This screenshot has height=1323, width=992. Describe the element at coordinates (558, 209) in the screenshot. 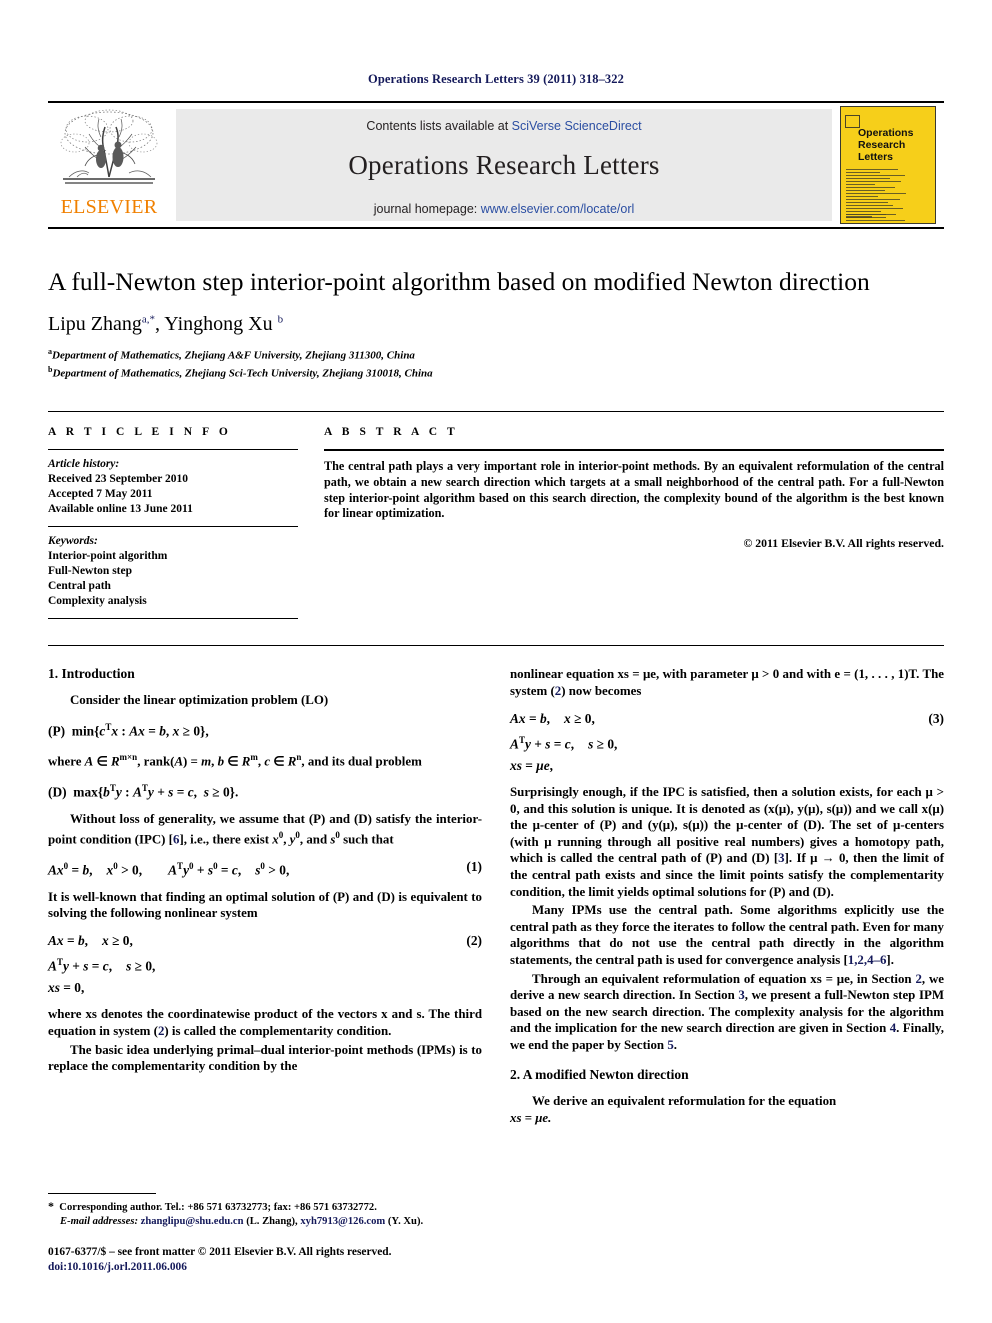

I see `journal-homepage-link: www.elsevier.com/locate/orl` at that location.